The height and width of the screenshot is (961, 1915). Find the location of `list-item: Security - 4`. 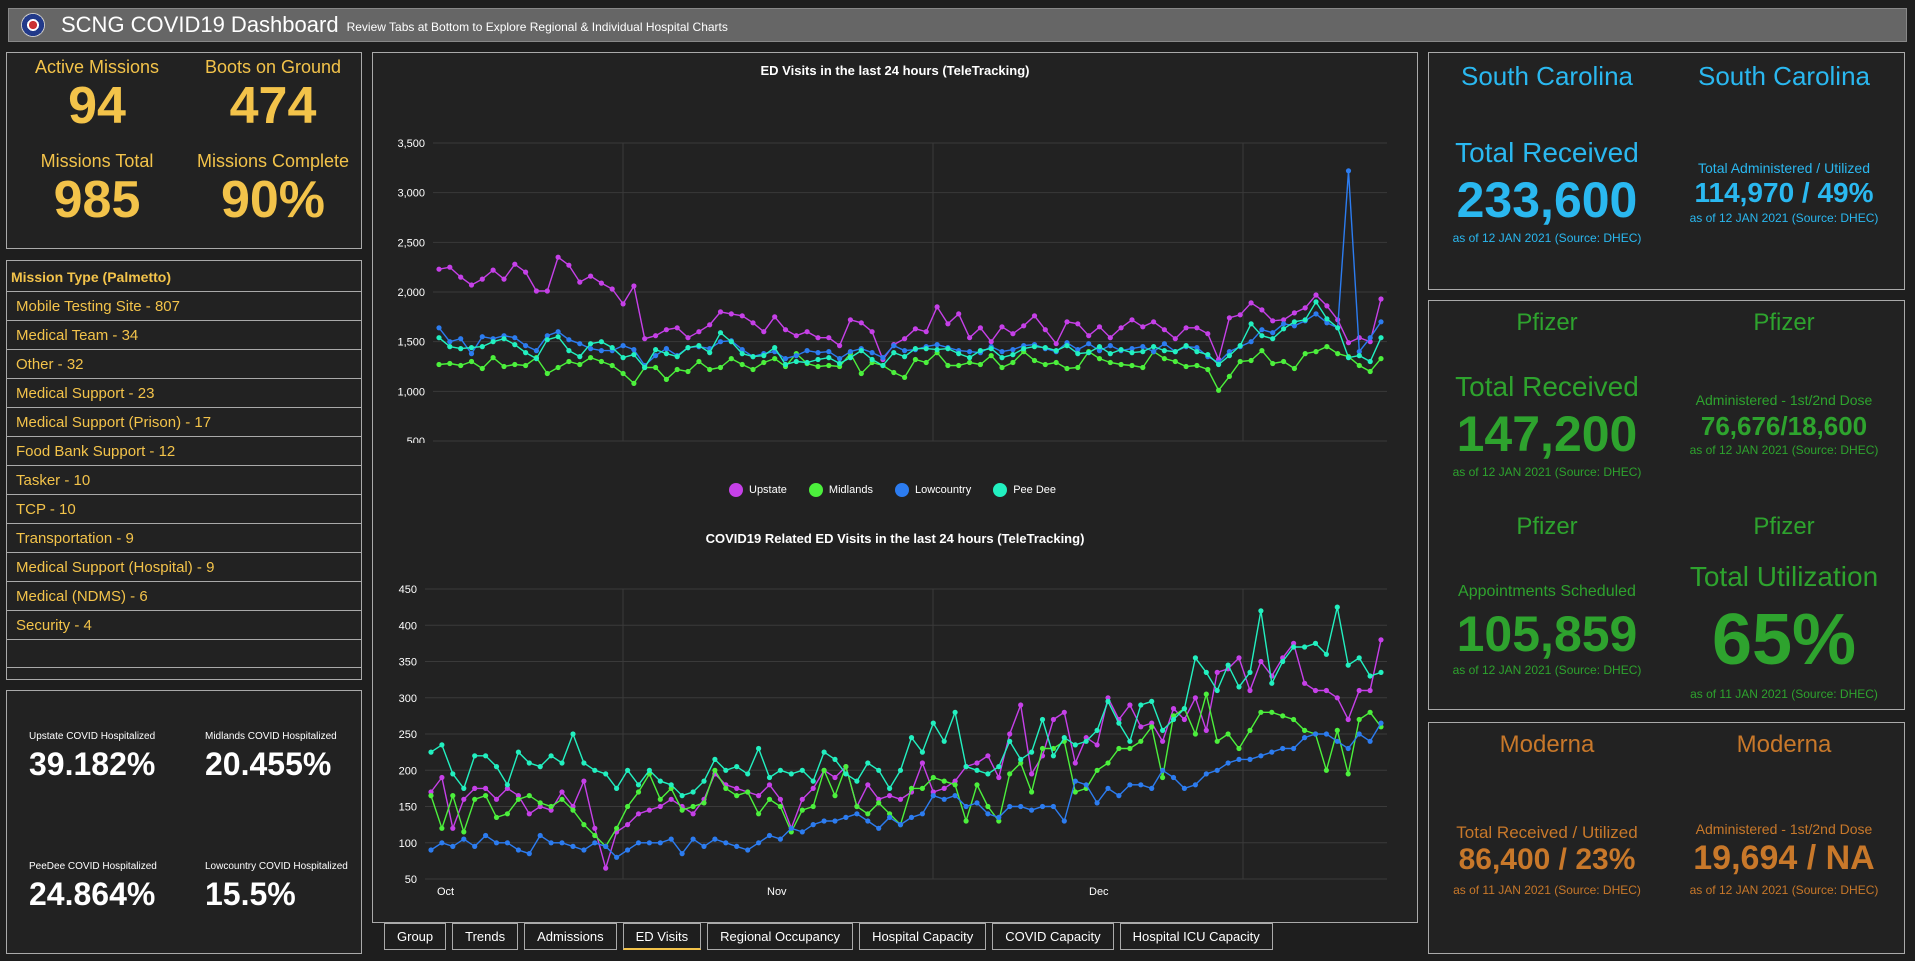

list-item: Security - 4 is located at coordinates (184, 624).